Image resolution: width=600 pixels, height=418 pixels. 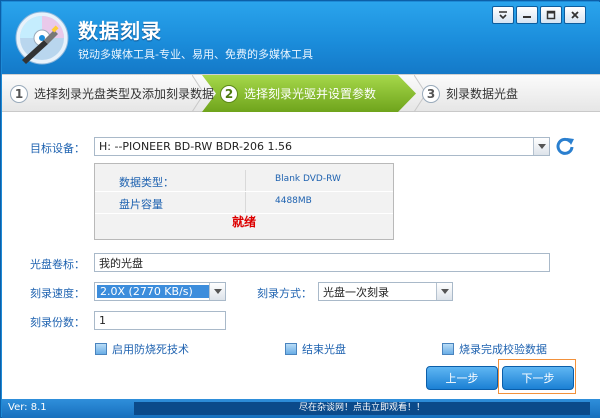 I want to click on mode-label: 刻录方式：, so click(x=284, y=293).